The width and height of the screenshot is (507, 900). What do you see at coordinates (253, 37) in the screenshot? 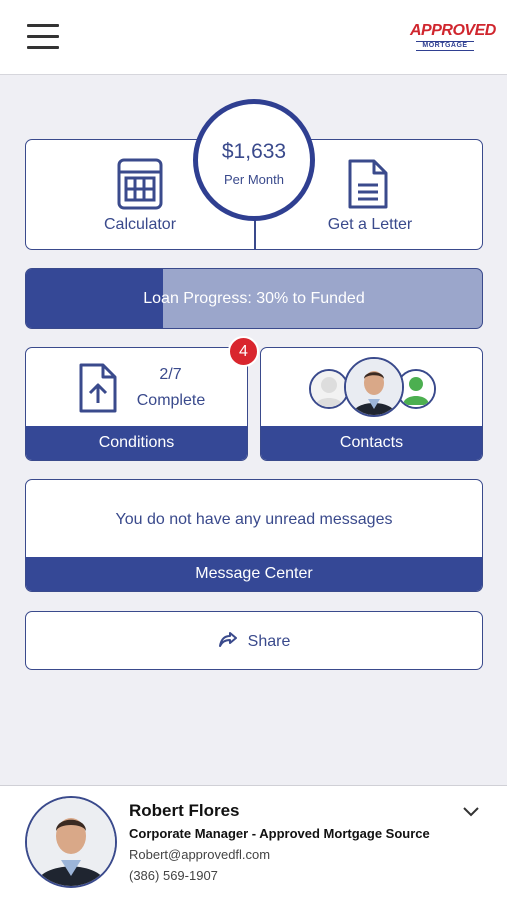
I see `app-header: APPROVED MORTGAGE` at bounding box center [253, 37].